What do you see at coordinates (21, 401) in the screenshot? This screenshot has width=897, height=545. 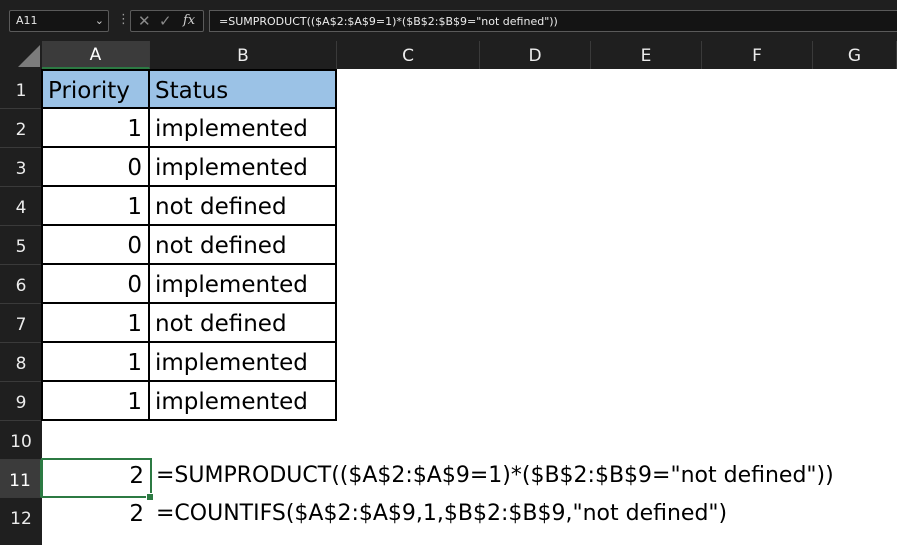 I see `row-header-9: 9` at bounding box center [21, 401].